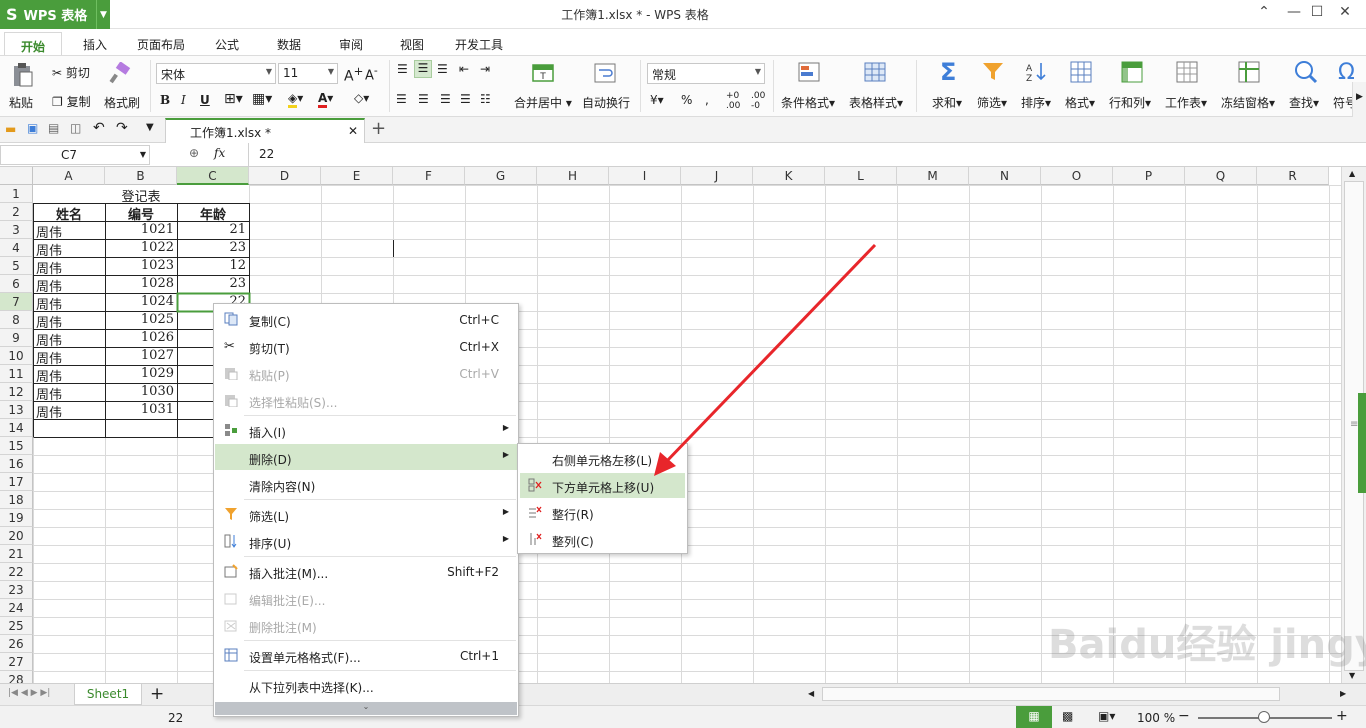 This screenshot has width=1366, height=728. Describe the element at coordinates (1077, 176) in the screenshot. I see `column-header-O: O` at that location.